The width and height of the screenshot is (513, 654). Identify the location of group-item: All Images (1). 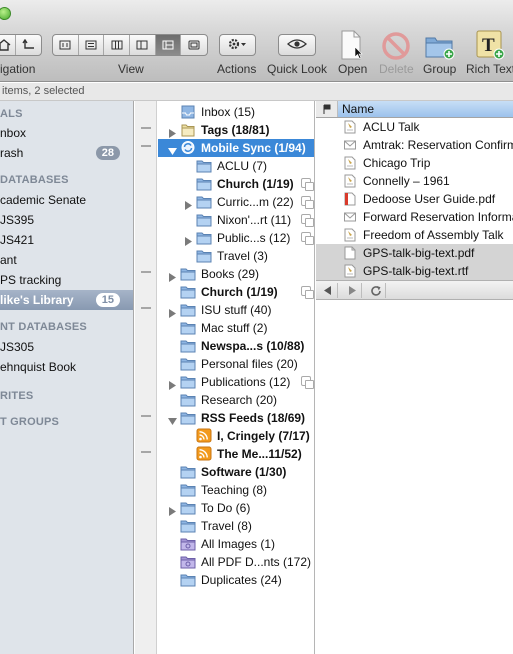
(236, 544).